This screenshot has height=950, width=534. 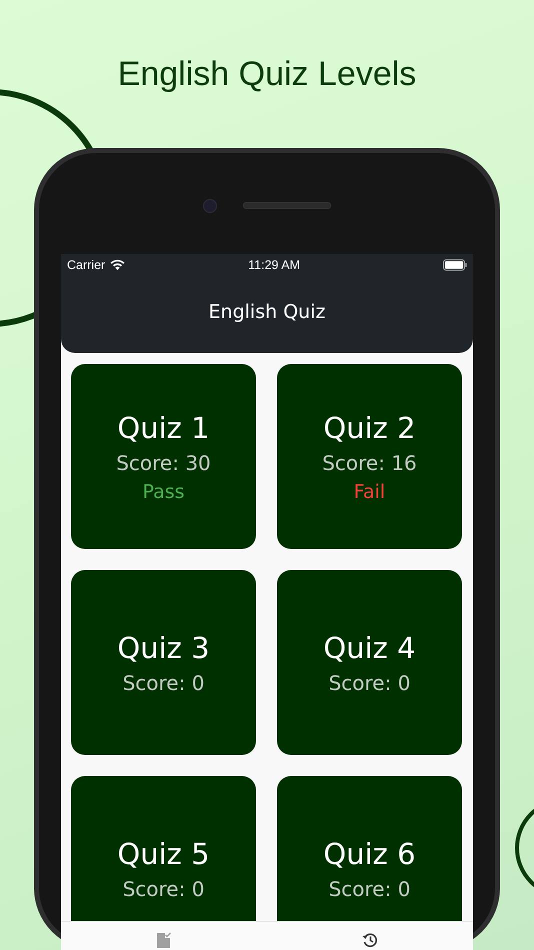 I want to click on quiz-title: Quiz 1, so click(x=163, y=427).